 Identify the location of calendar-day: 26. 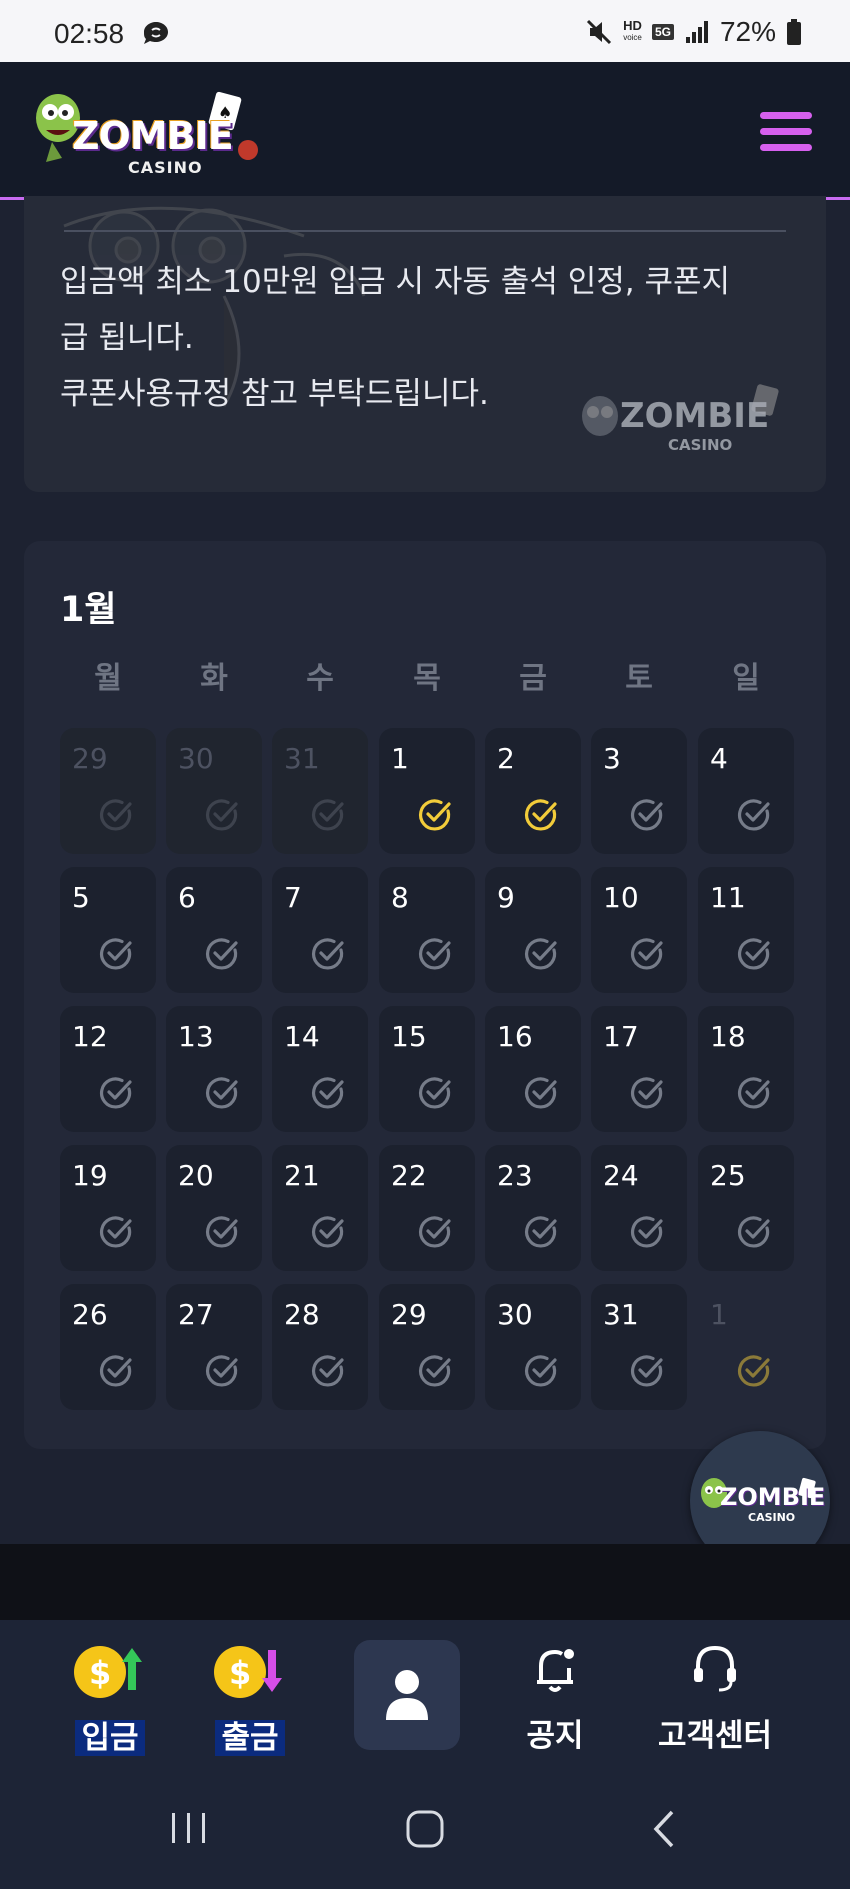
(108, 1347).